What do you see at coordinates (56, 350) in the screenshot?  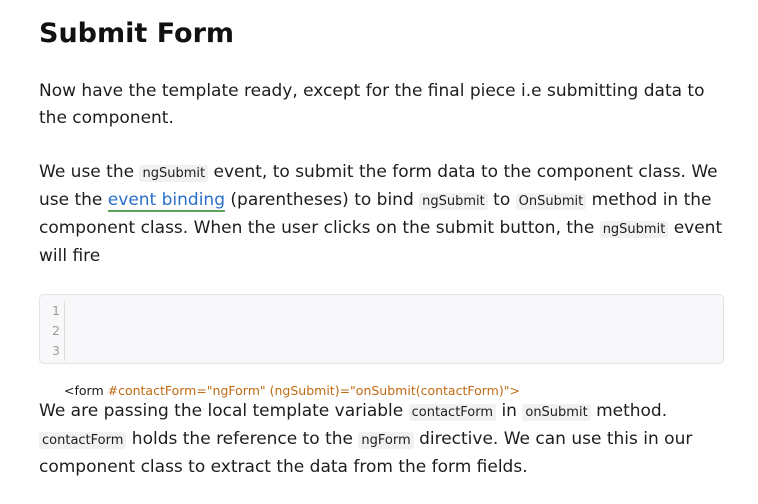 I see `line-number: 3` at bounding box center [56, 350].